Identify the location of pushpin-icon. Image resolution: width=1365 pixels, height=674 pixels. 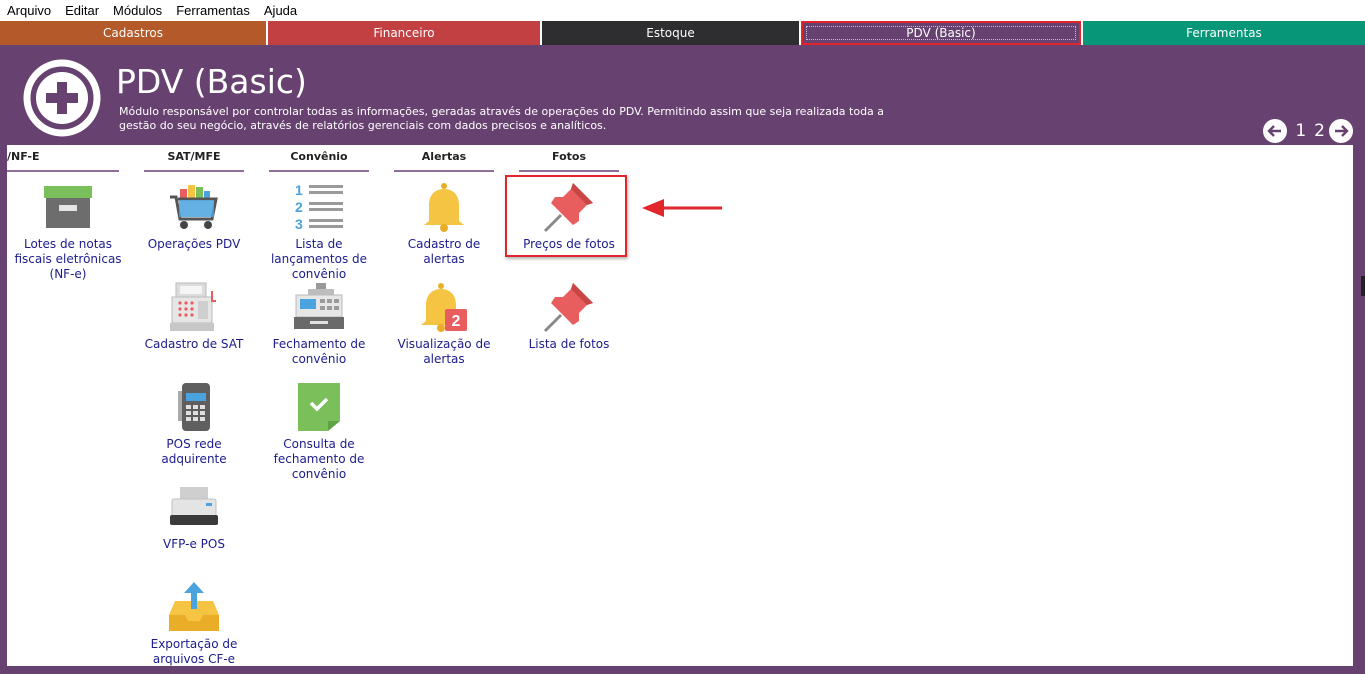
(568, 308).